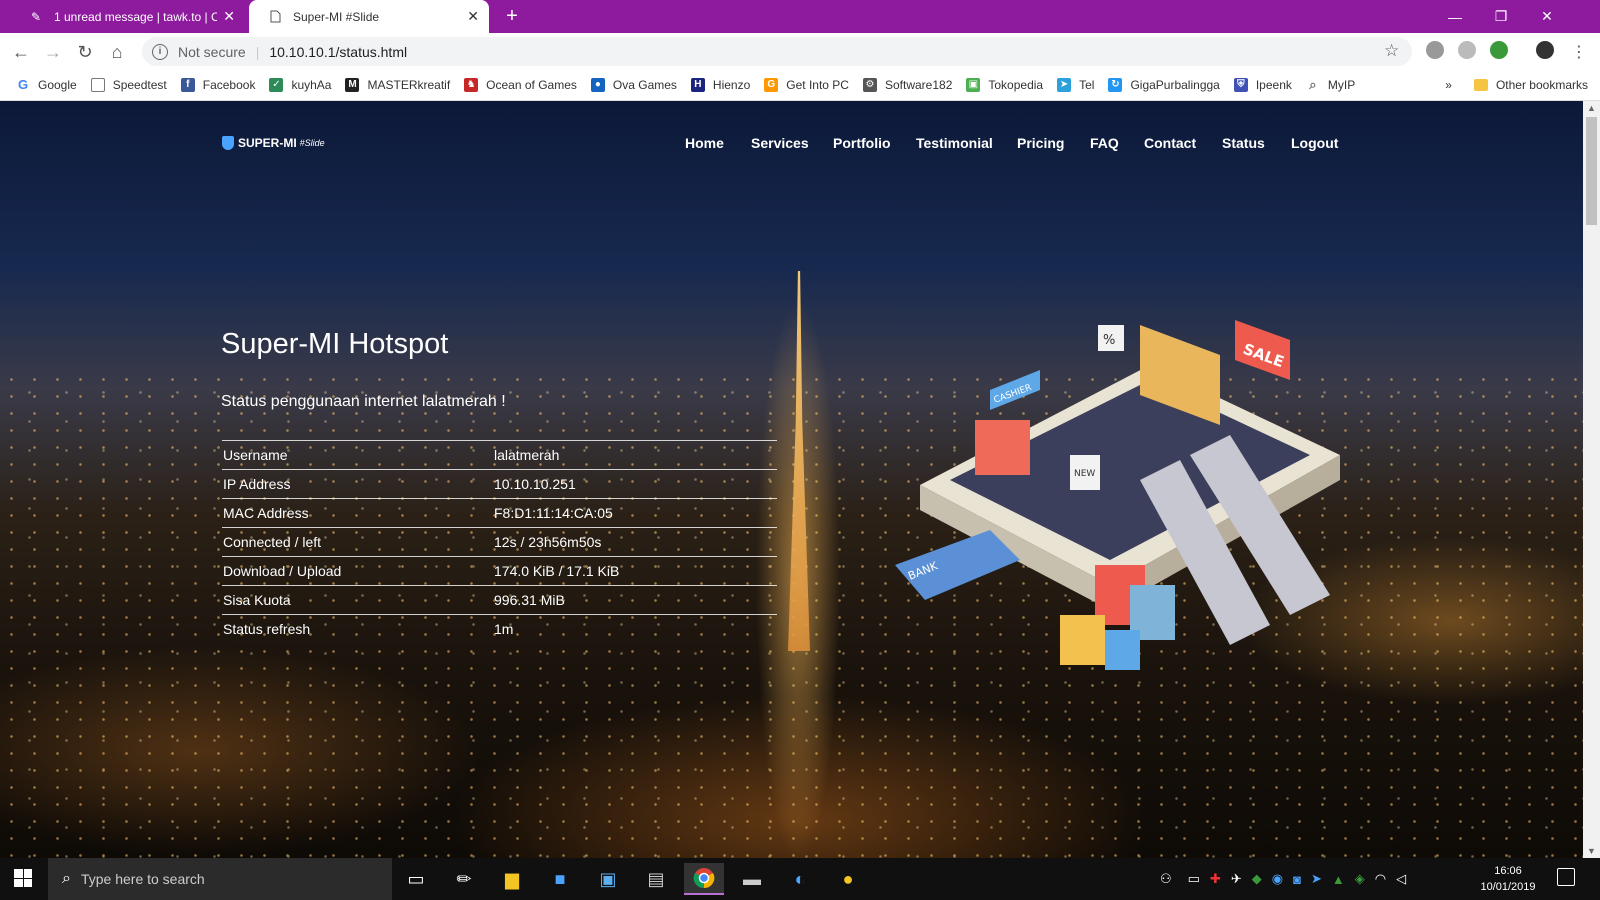  What do you see at coordinates (1297, 879) in the screenshot?
I see `tray-icon: ◙` at bounding box center [1297, 879].